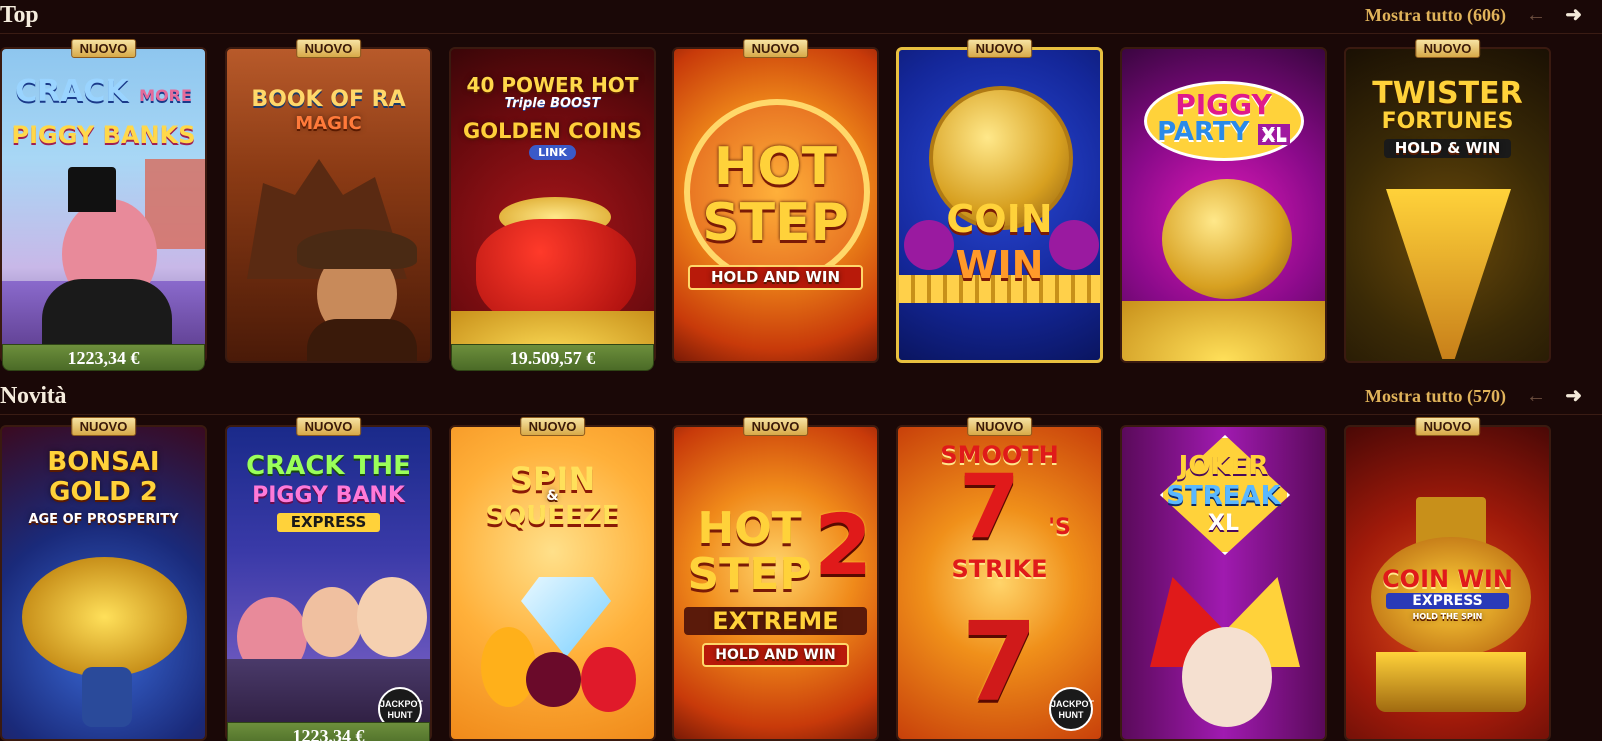 The image size is (1602, 741). I want to click on game-logo-sub: WIN, so click(999, 265).